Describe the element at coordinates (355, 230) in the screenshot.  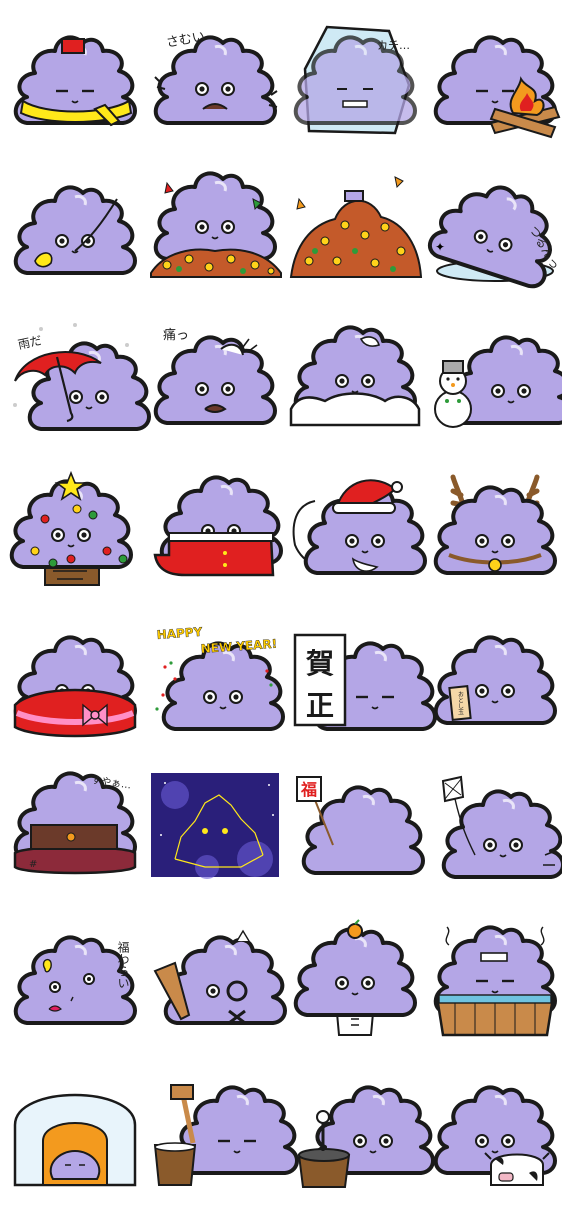
I see `sticker-leaf-pile-big` at that location.